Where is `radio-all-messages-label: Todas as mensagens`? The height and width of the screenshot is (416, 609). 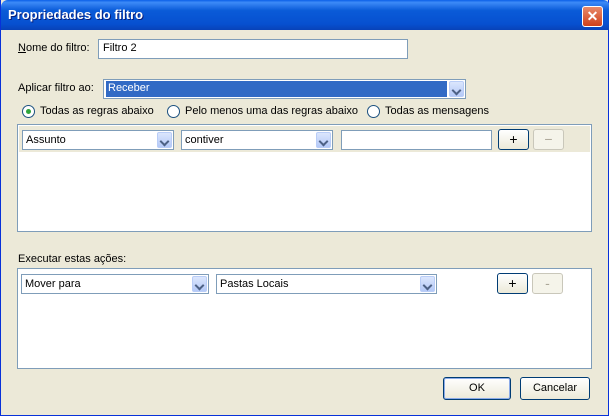
radio-all-messages-label: Todas as mensagens is located at coordinates (437, 111).